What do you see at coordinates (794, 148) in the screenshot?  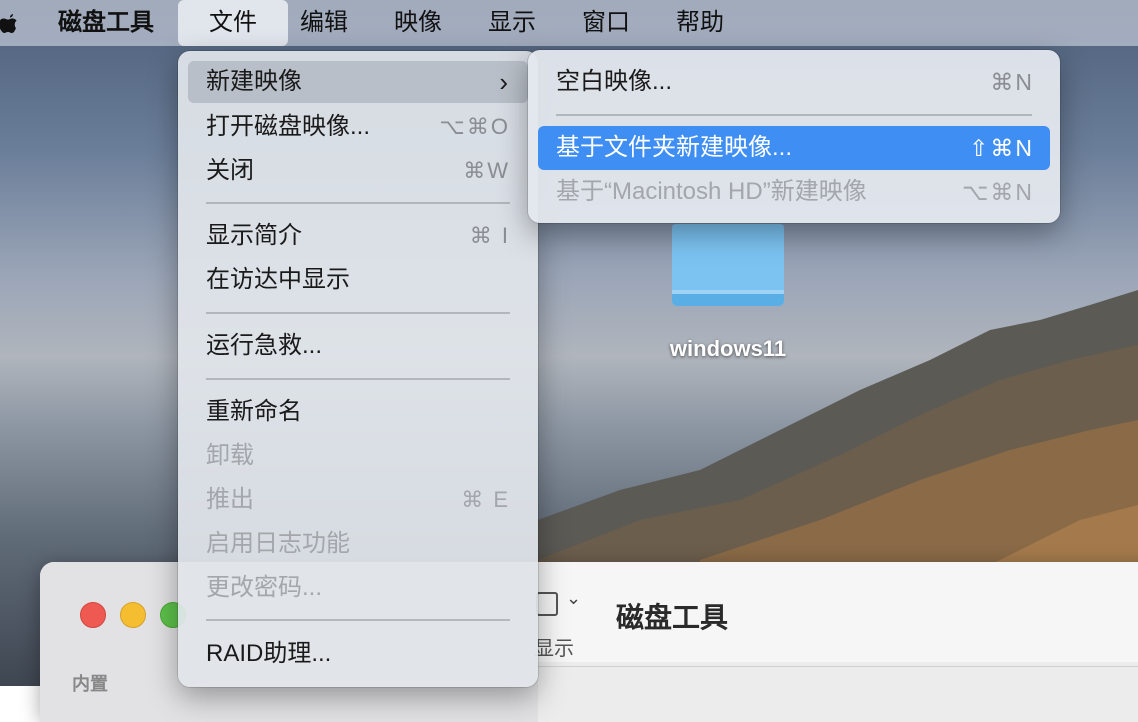 I see `submenu-item-image-from-folder: 基于文件夹新建映像... ⇧⌘N` at bounding box center [794, 148].